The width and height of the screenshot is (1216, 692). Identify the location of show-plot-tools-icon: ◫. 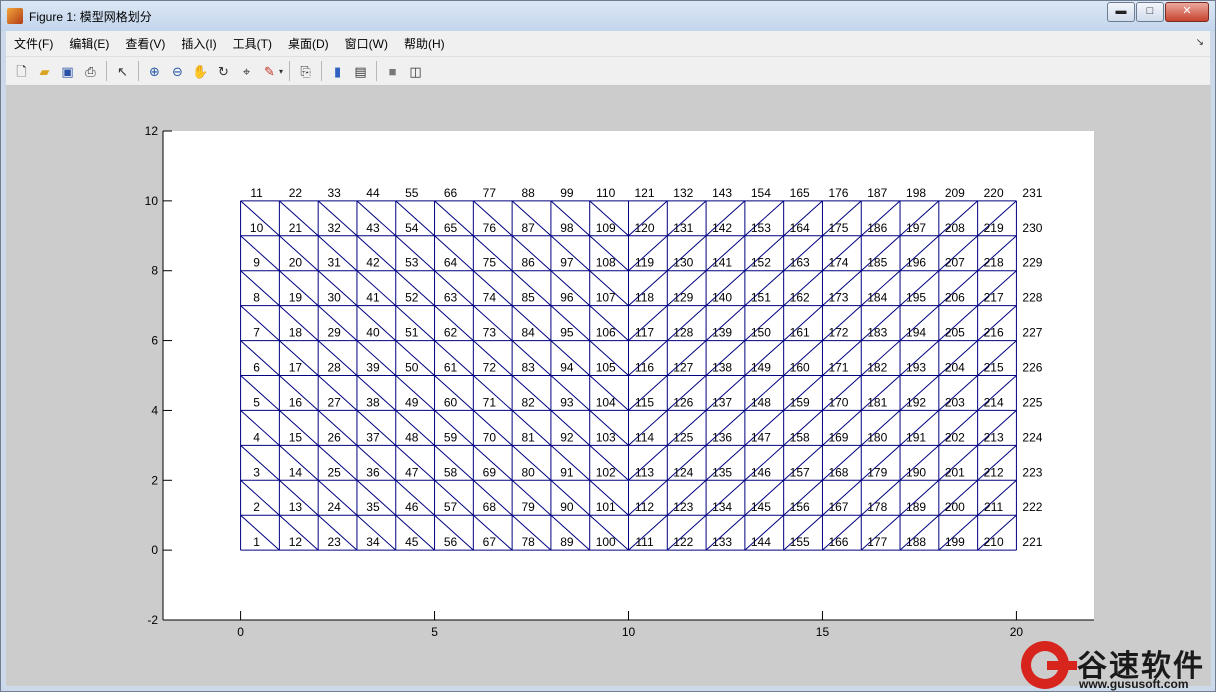
(416, 71).